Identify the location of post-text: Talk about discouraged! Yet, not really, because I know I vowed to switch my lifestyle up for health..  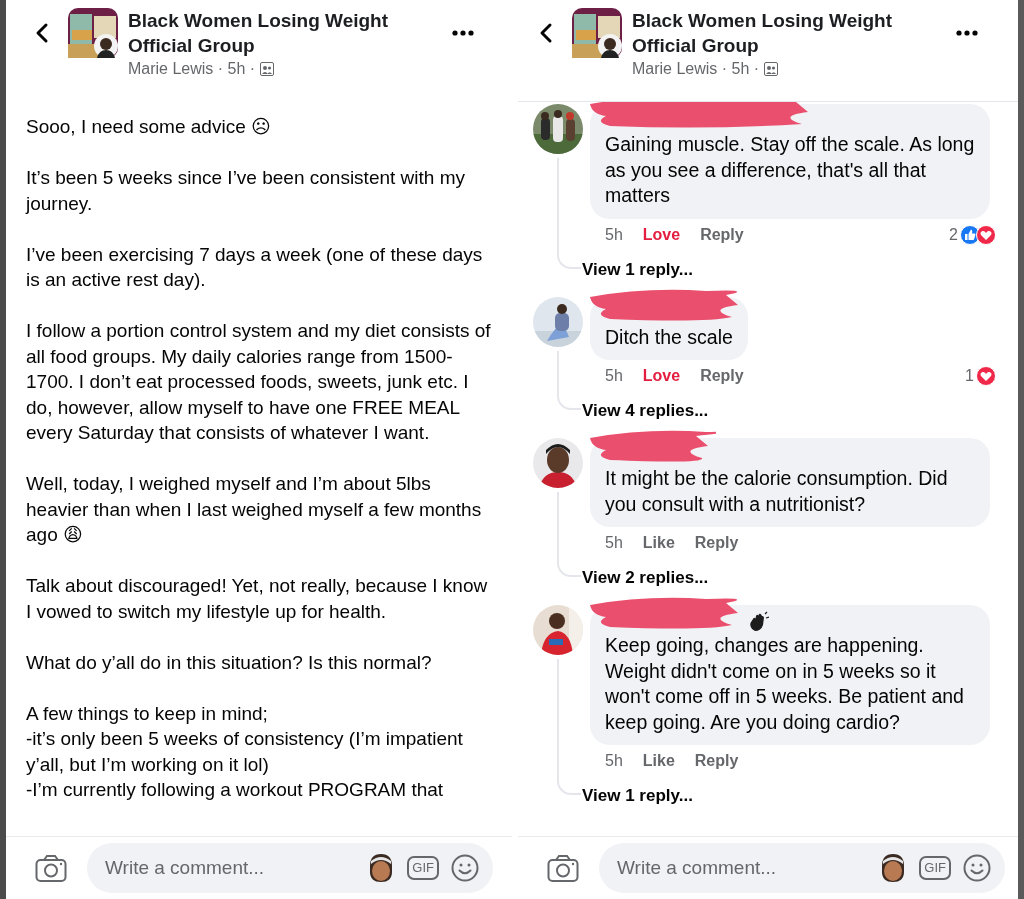
(257, 598).